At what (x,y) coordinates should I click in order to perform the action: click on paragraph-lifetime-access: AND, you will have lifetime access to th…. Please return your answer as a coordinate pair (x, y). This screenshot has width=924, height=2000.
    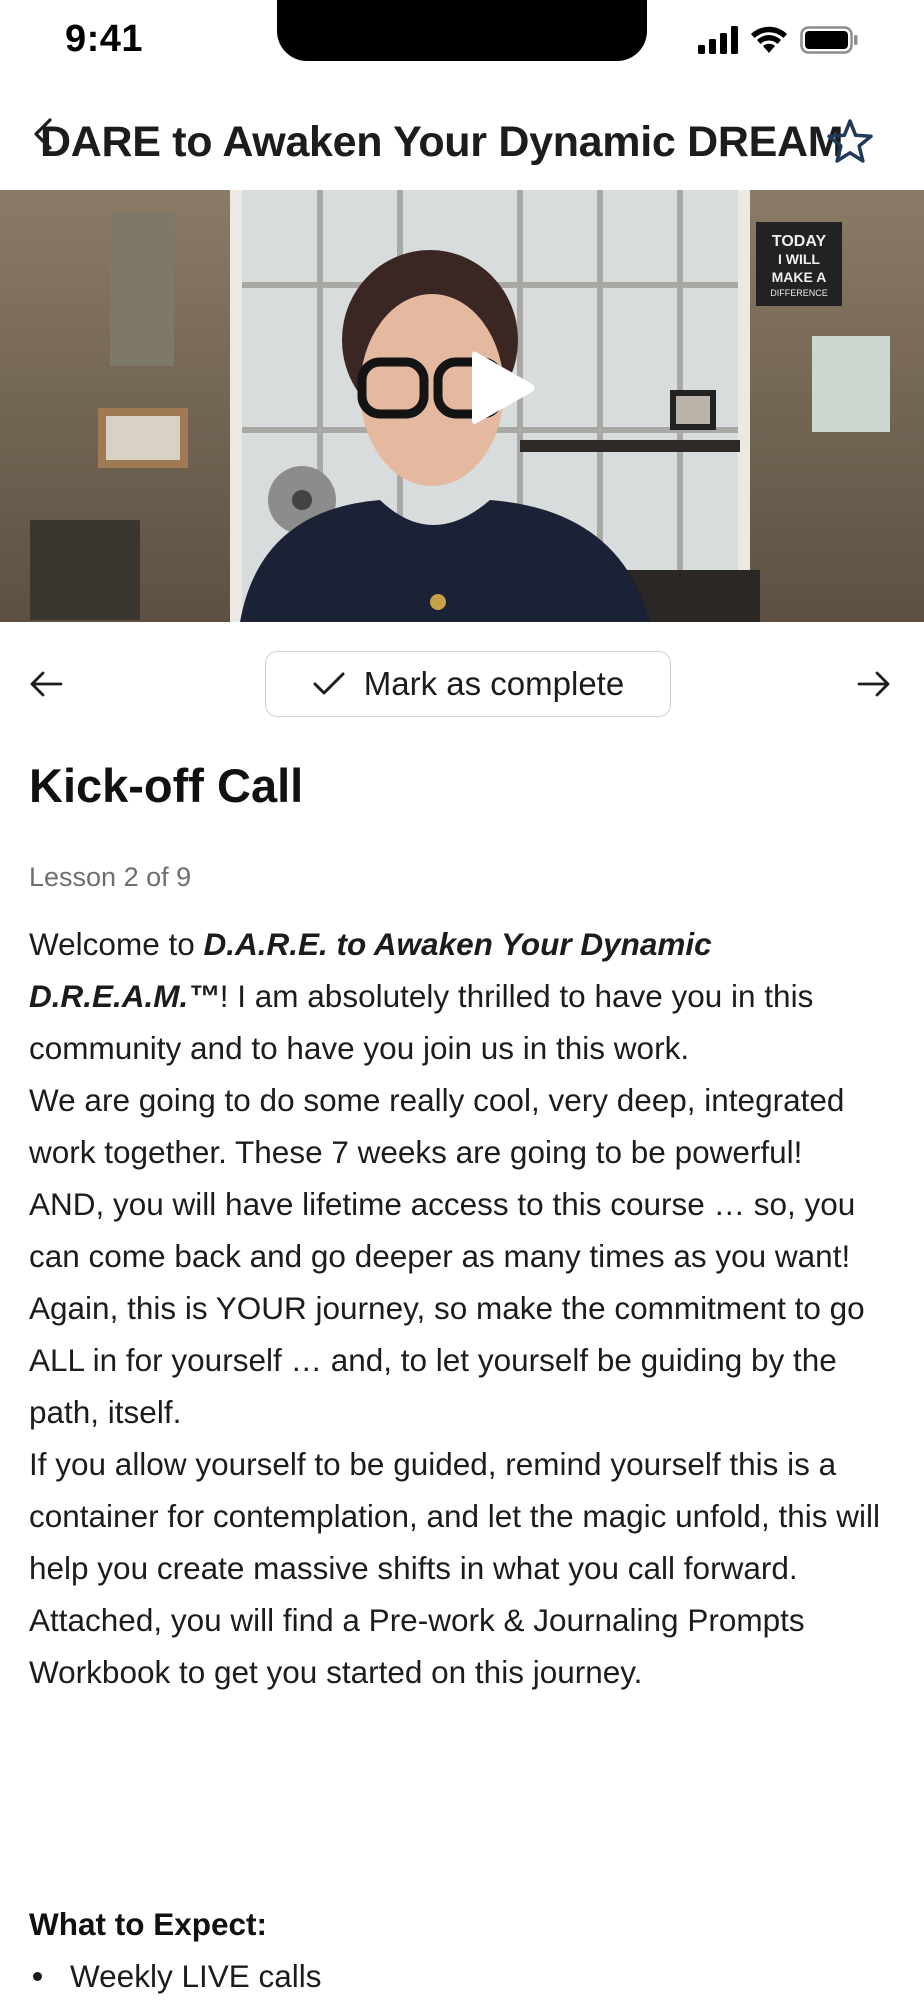
    Looking at the image, I should click on (442, 1230).